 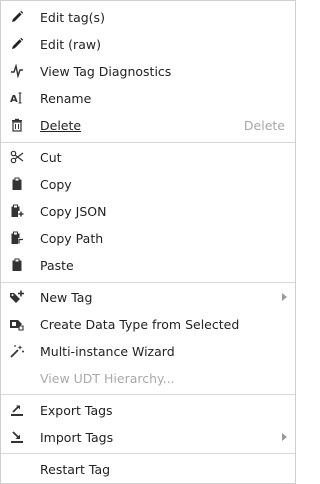 What do you see at coordinates (264, 125) in the screenshot?
I see `shortcut-hint: Delete` at bounding box center [264, 125].